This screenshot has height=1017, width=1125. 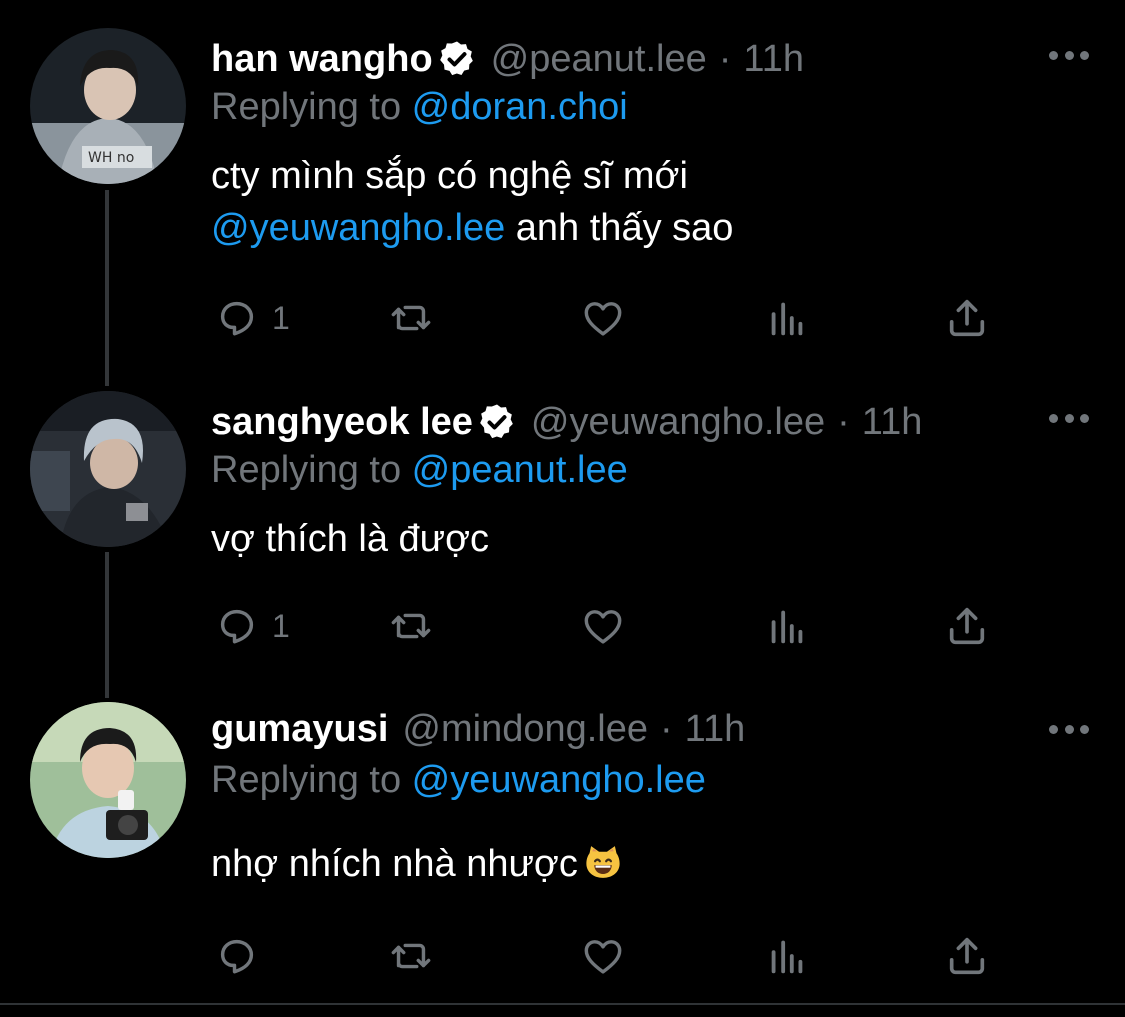 I want to click on tweet-header: sanghyeok lee @yeuwangho.lee · 11h, so click(x=618, y=422).